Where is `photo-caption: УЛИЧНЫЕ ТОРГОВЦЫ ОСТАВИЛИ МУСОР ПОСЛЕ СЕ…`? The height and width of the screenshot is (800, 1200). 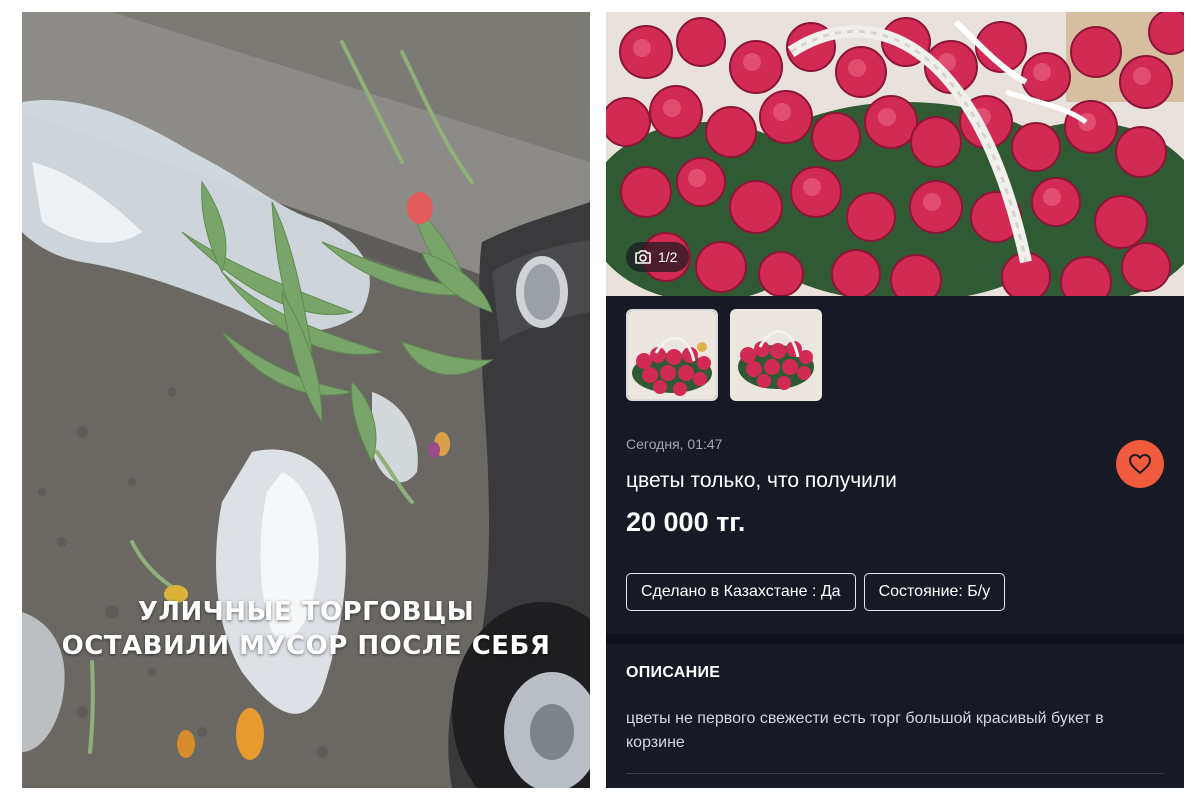 photo-caption: УЛИЧНЫЕ ТОРГОВЦЫ ОСТАВИЛИ МУСОР ПОСЛЕ СЕ… is located at coordinates (306, 629).